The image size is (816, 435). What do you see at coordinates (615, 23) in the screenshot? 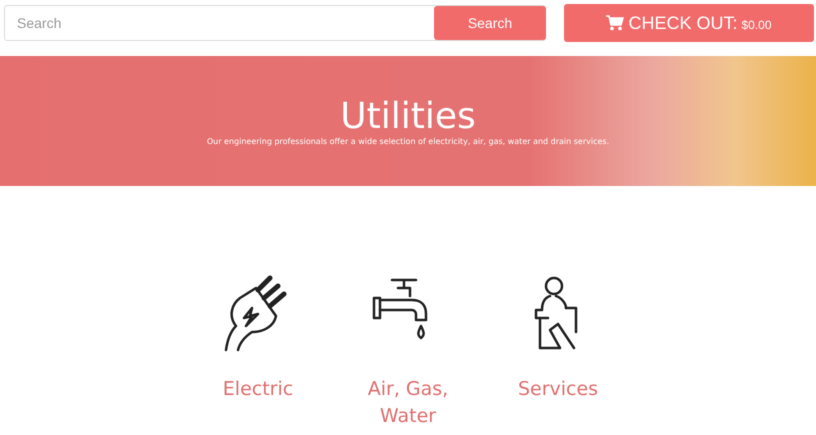
I see `cart-icon` at bounding box center [615, 23].